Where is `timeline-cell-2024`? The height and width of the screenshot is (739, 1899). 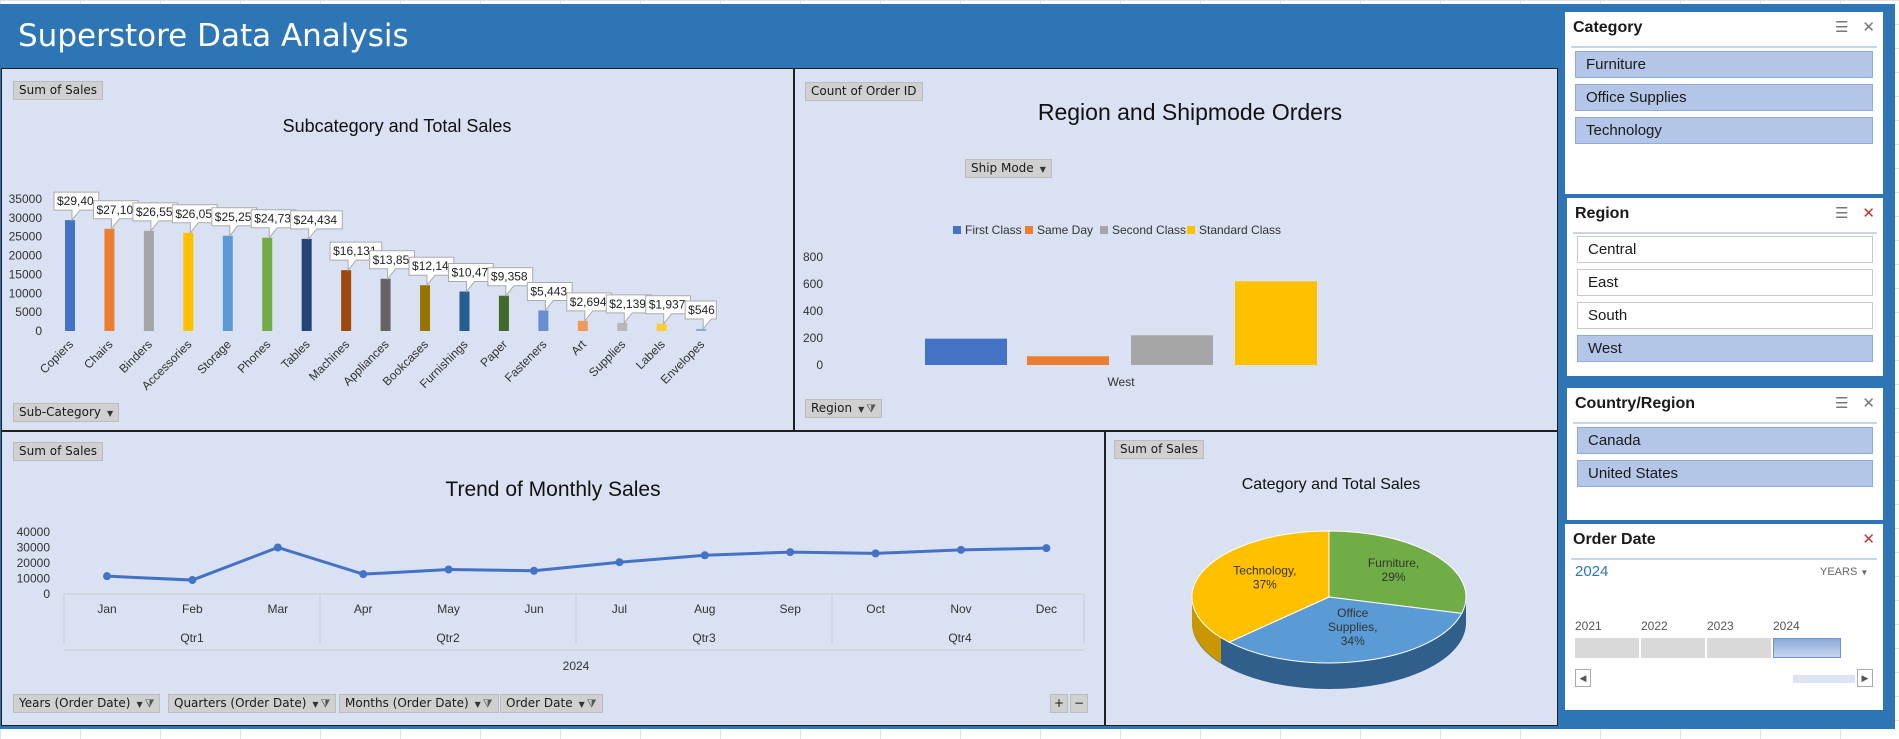
timeline-cell-2024 is located at coordinates (1807, 648).